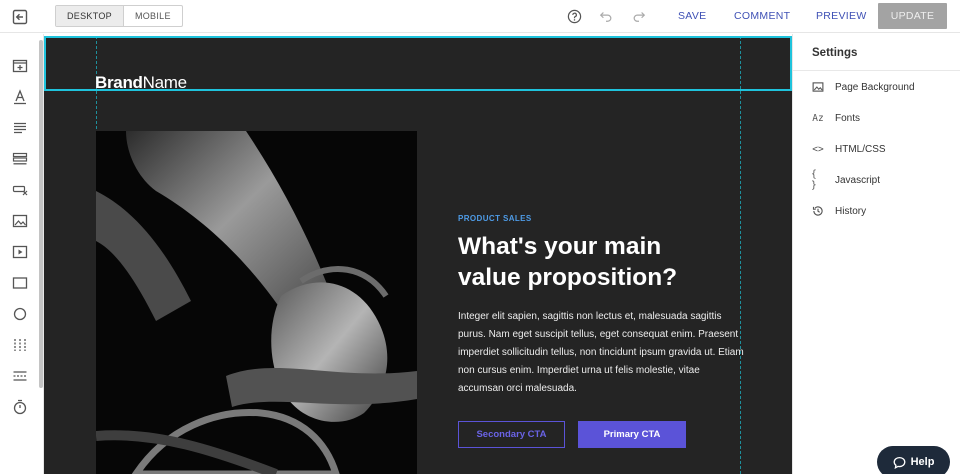 Image resolution: width=960 pixels, height=474 pixels. What do you see at coordinates (20, 17) in the screenshot?
I see `exit-icon` at bounding box center [20, 17].